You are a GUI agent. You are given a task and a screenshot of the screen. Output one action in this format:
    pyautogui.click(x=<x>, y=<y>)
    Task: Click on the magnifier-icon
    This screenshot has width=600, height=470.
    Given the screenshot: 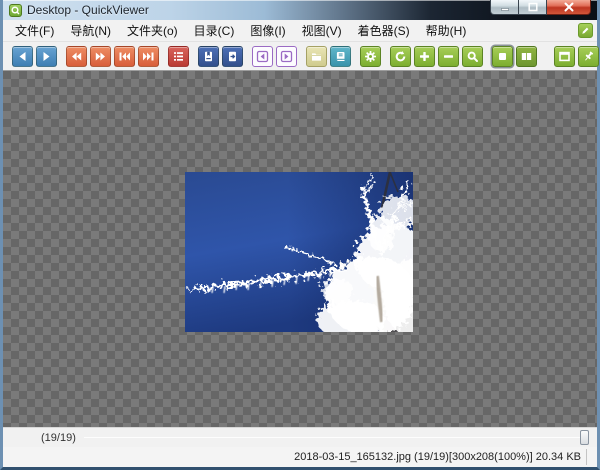 What is the action you would take?
    pyautogui.click(x=472, y=56)
    